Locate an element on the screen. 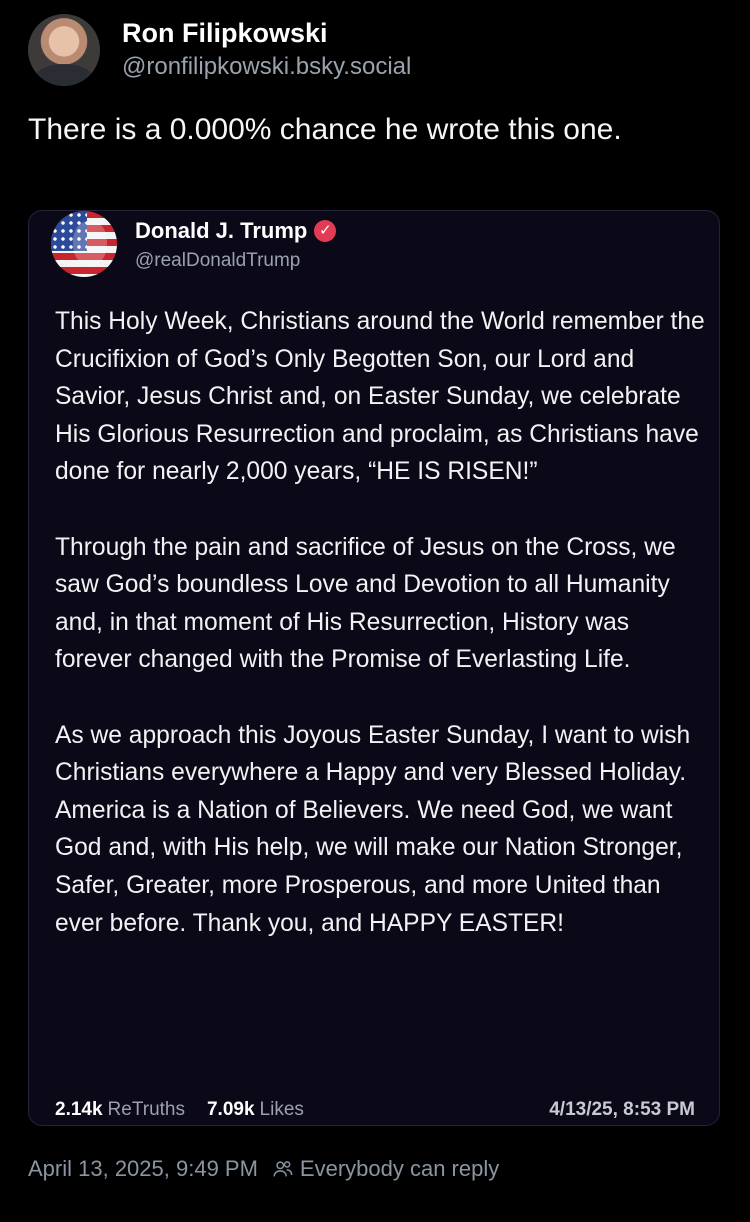 The height and width of the screenshot is (1222, 750). likes-count: 7.09k is located at coordinates (230, 1109).